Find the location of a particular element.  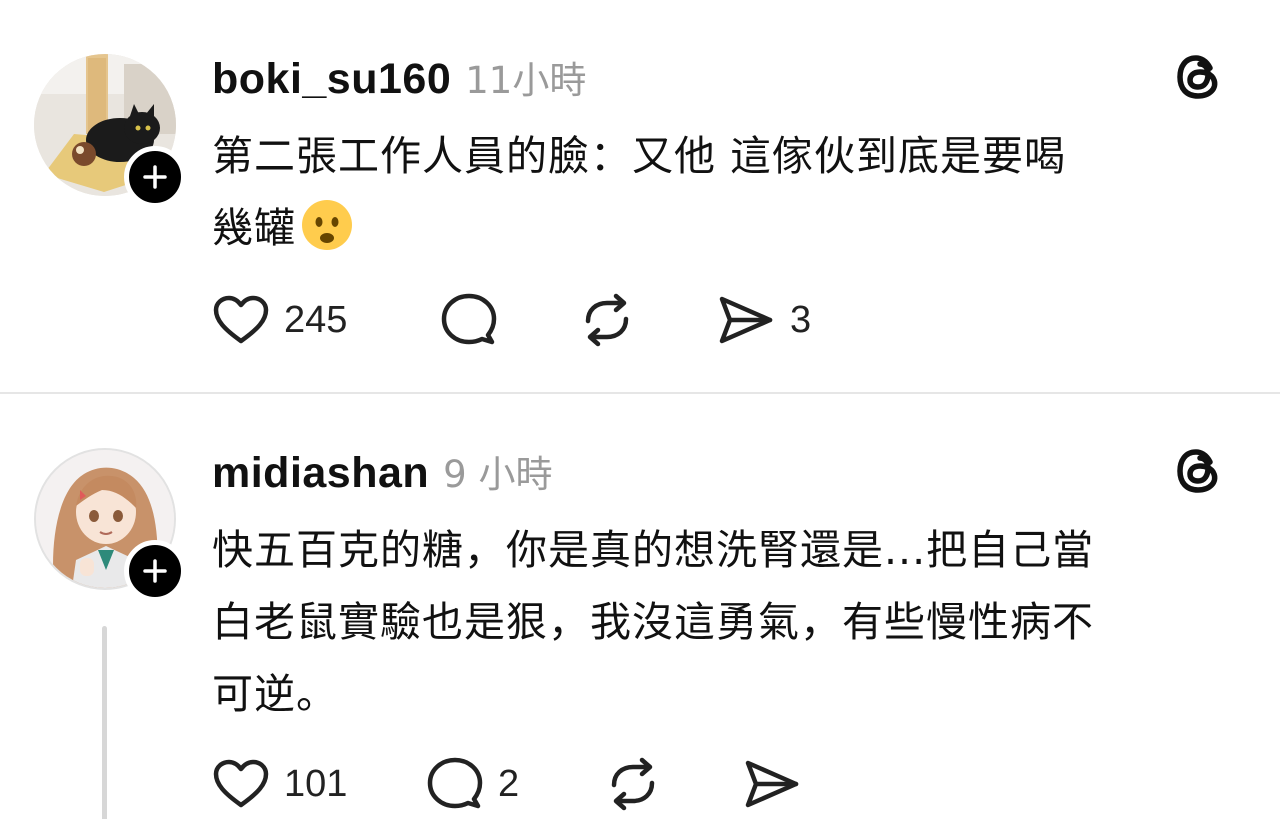

post-text: 第二張工作人員的臉：又他 這傢伙到底是要喝 幾罐 is located at coordinates (732, 192).